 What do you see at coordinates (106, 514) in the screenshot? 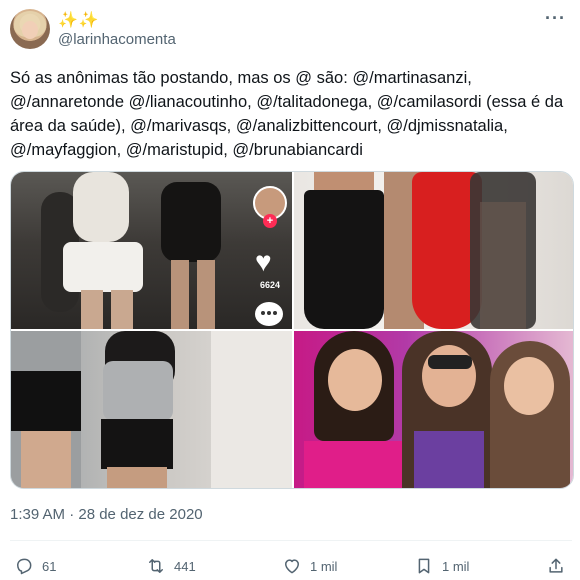
I see `tweet-timestamp: 1:39 AM · 28 de dez de 2020` at bounding box center [106, 514].